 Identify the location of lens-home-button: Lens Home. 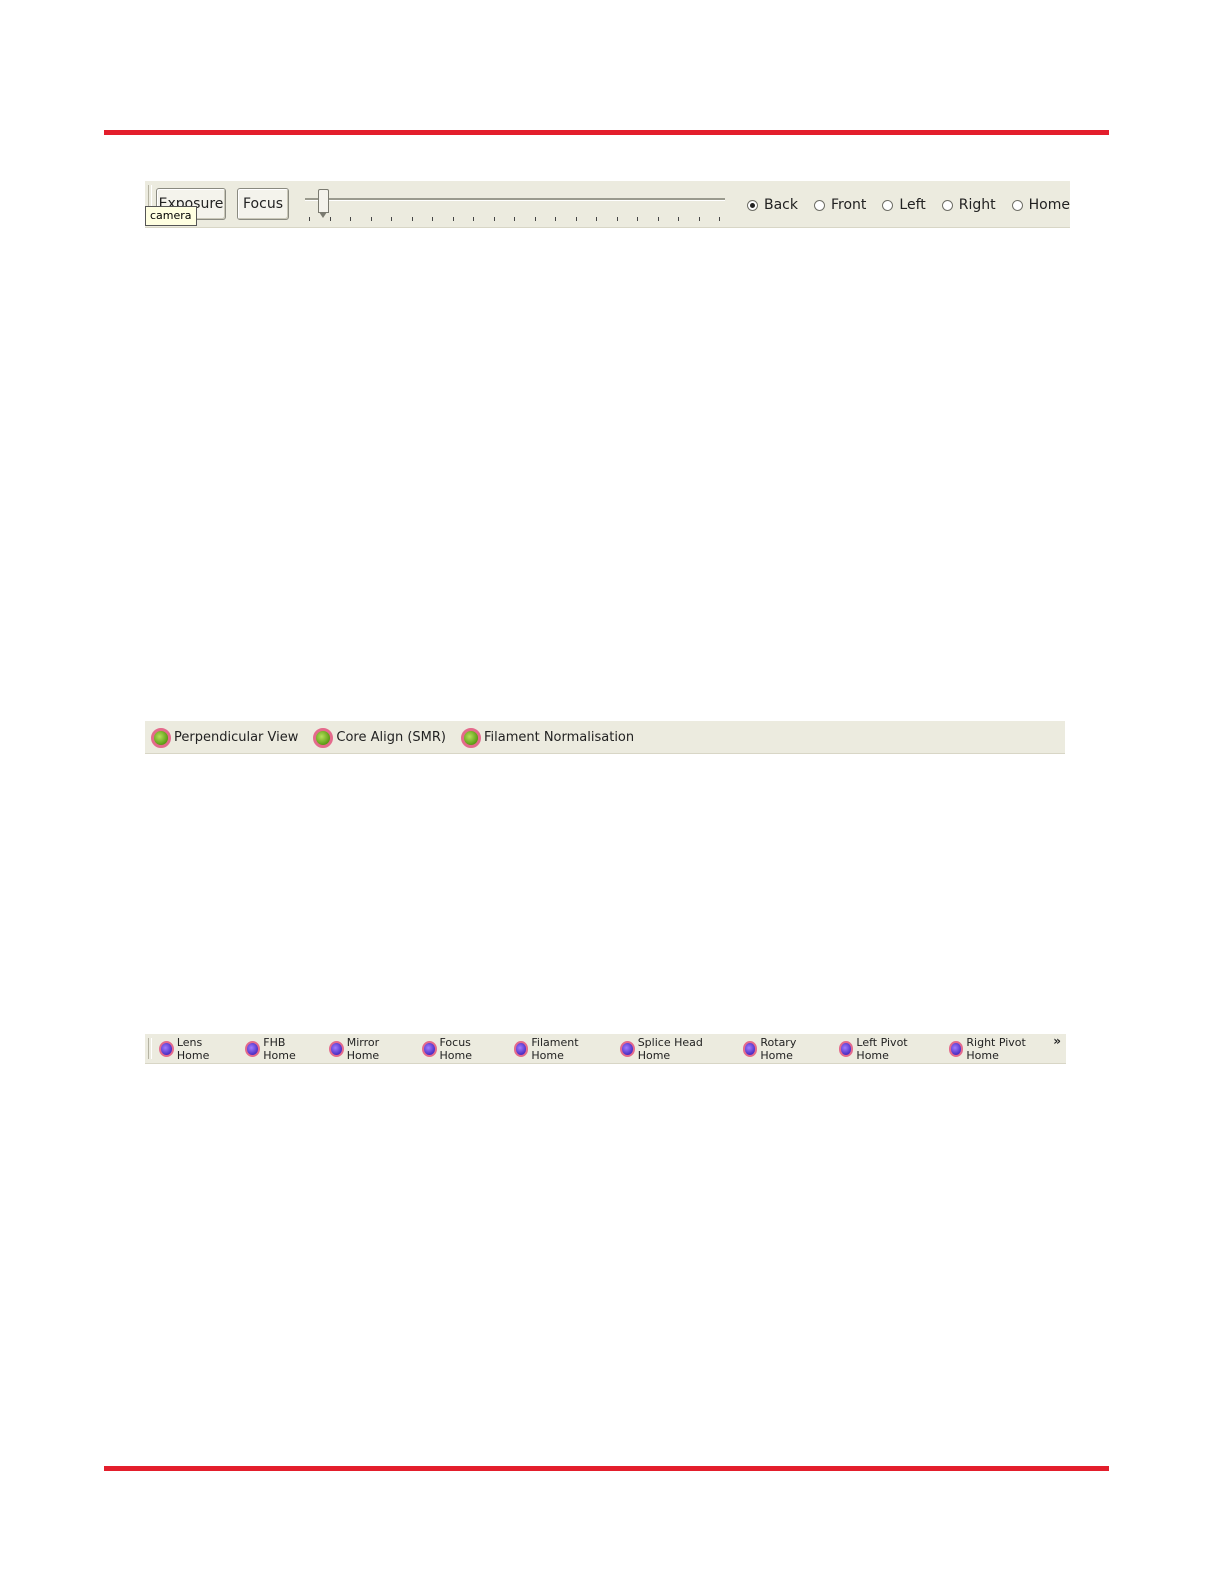
(195, 1049).